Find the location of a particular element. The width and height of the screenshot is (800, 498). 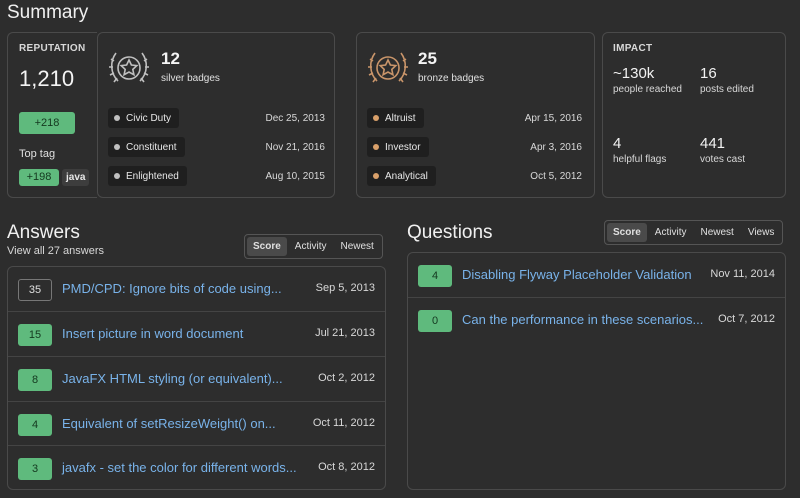

badge-name: Investor is located at coordinates (403, 147).